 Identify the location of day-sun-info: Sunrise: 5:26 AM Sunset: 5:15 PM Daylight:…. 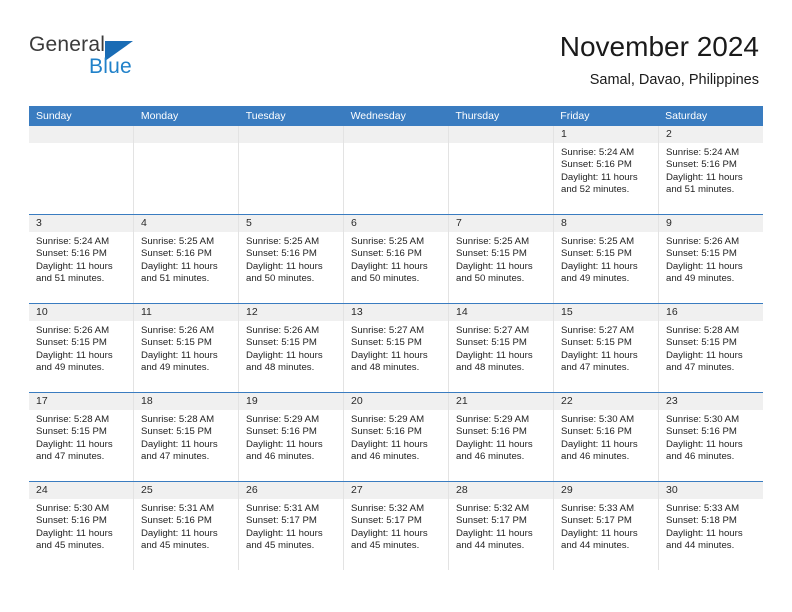
(186, 347).